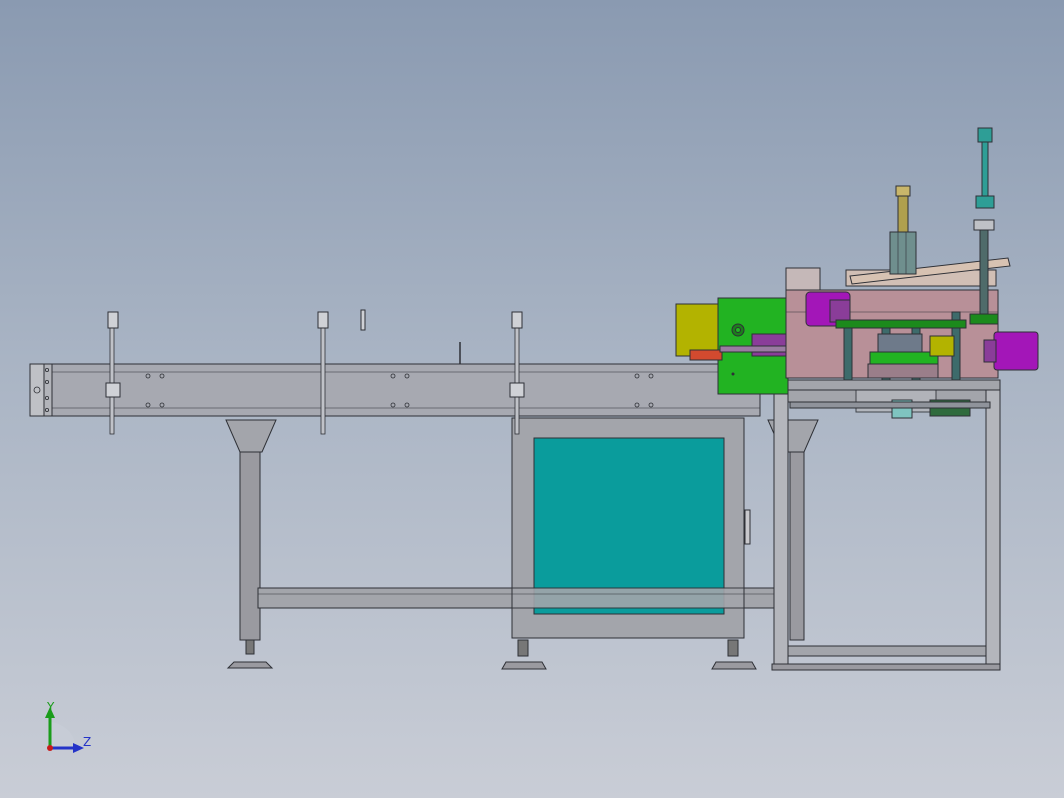  I want to click on conveyor-end-cap, so click(37, 390).